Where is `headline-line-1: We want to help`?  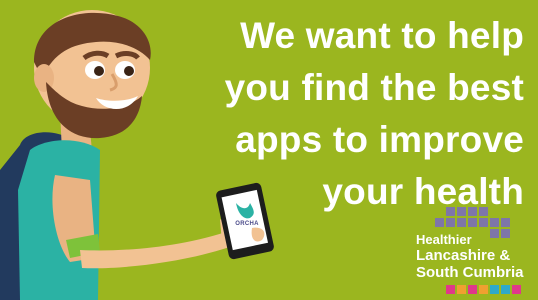
headline-line-1: We want to help is located at coordinates (382, 35).